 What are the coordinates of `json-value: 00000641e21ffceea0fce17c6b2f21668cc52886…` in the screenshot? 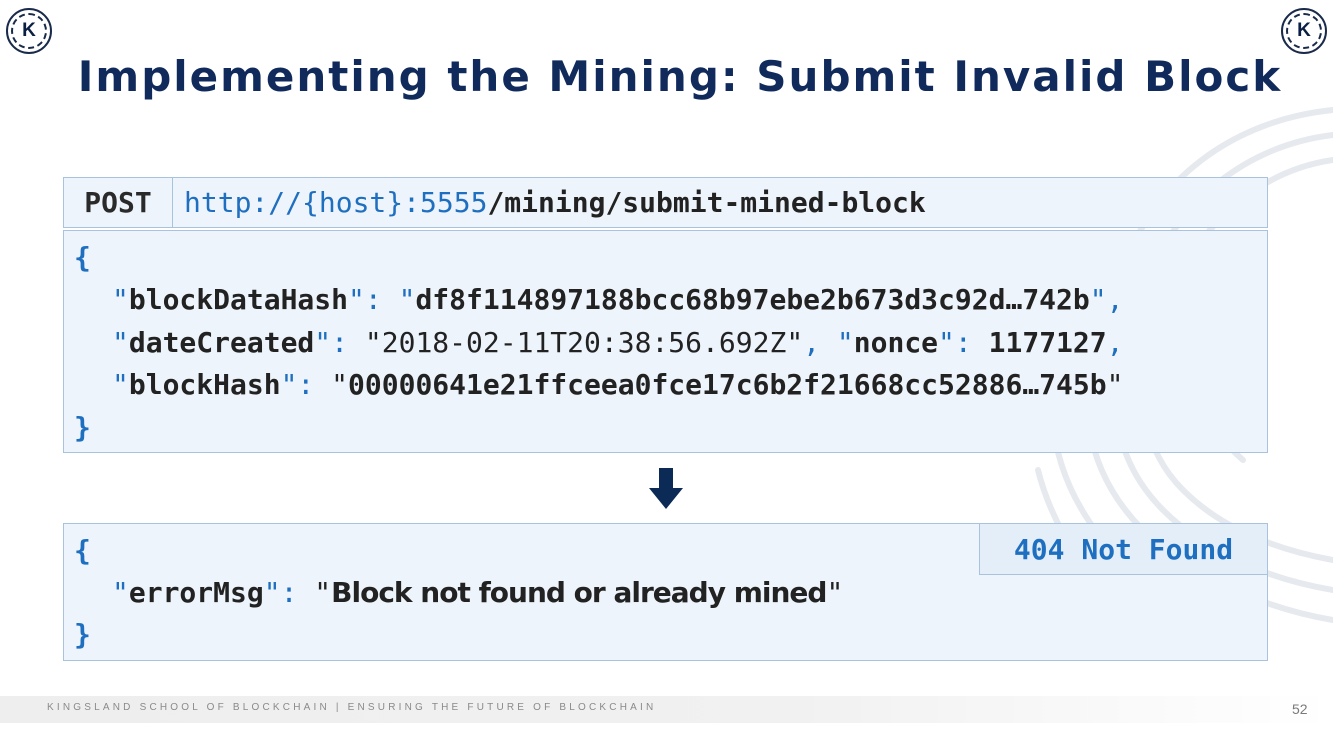 It's located at (727, 384).